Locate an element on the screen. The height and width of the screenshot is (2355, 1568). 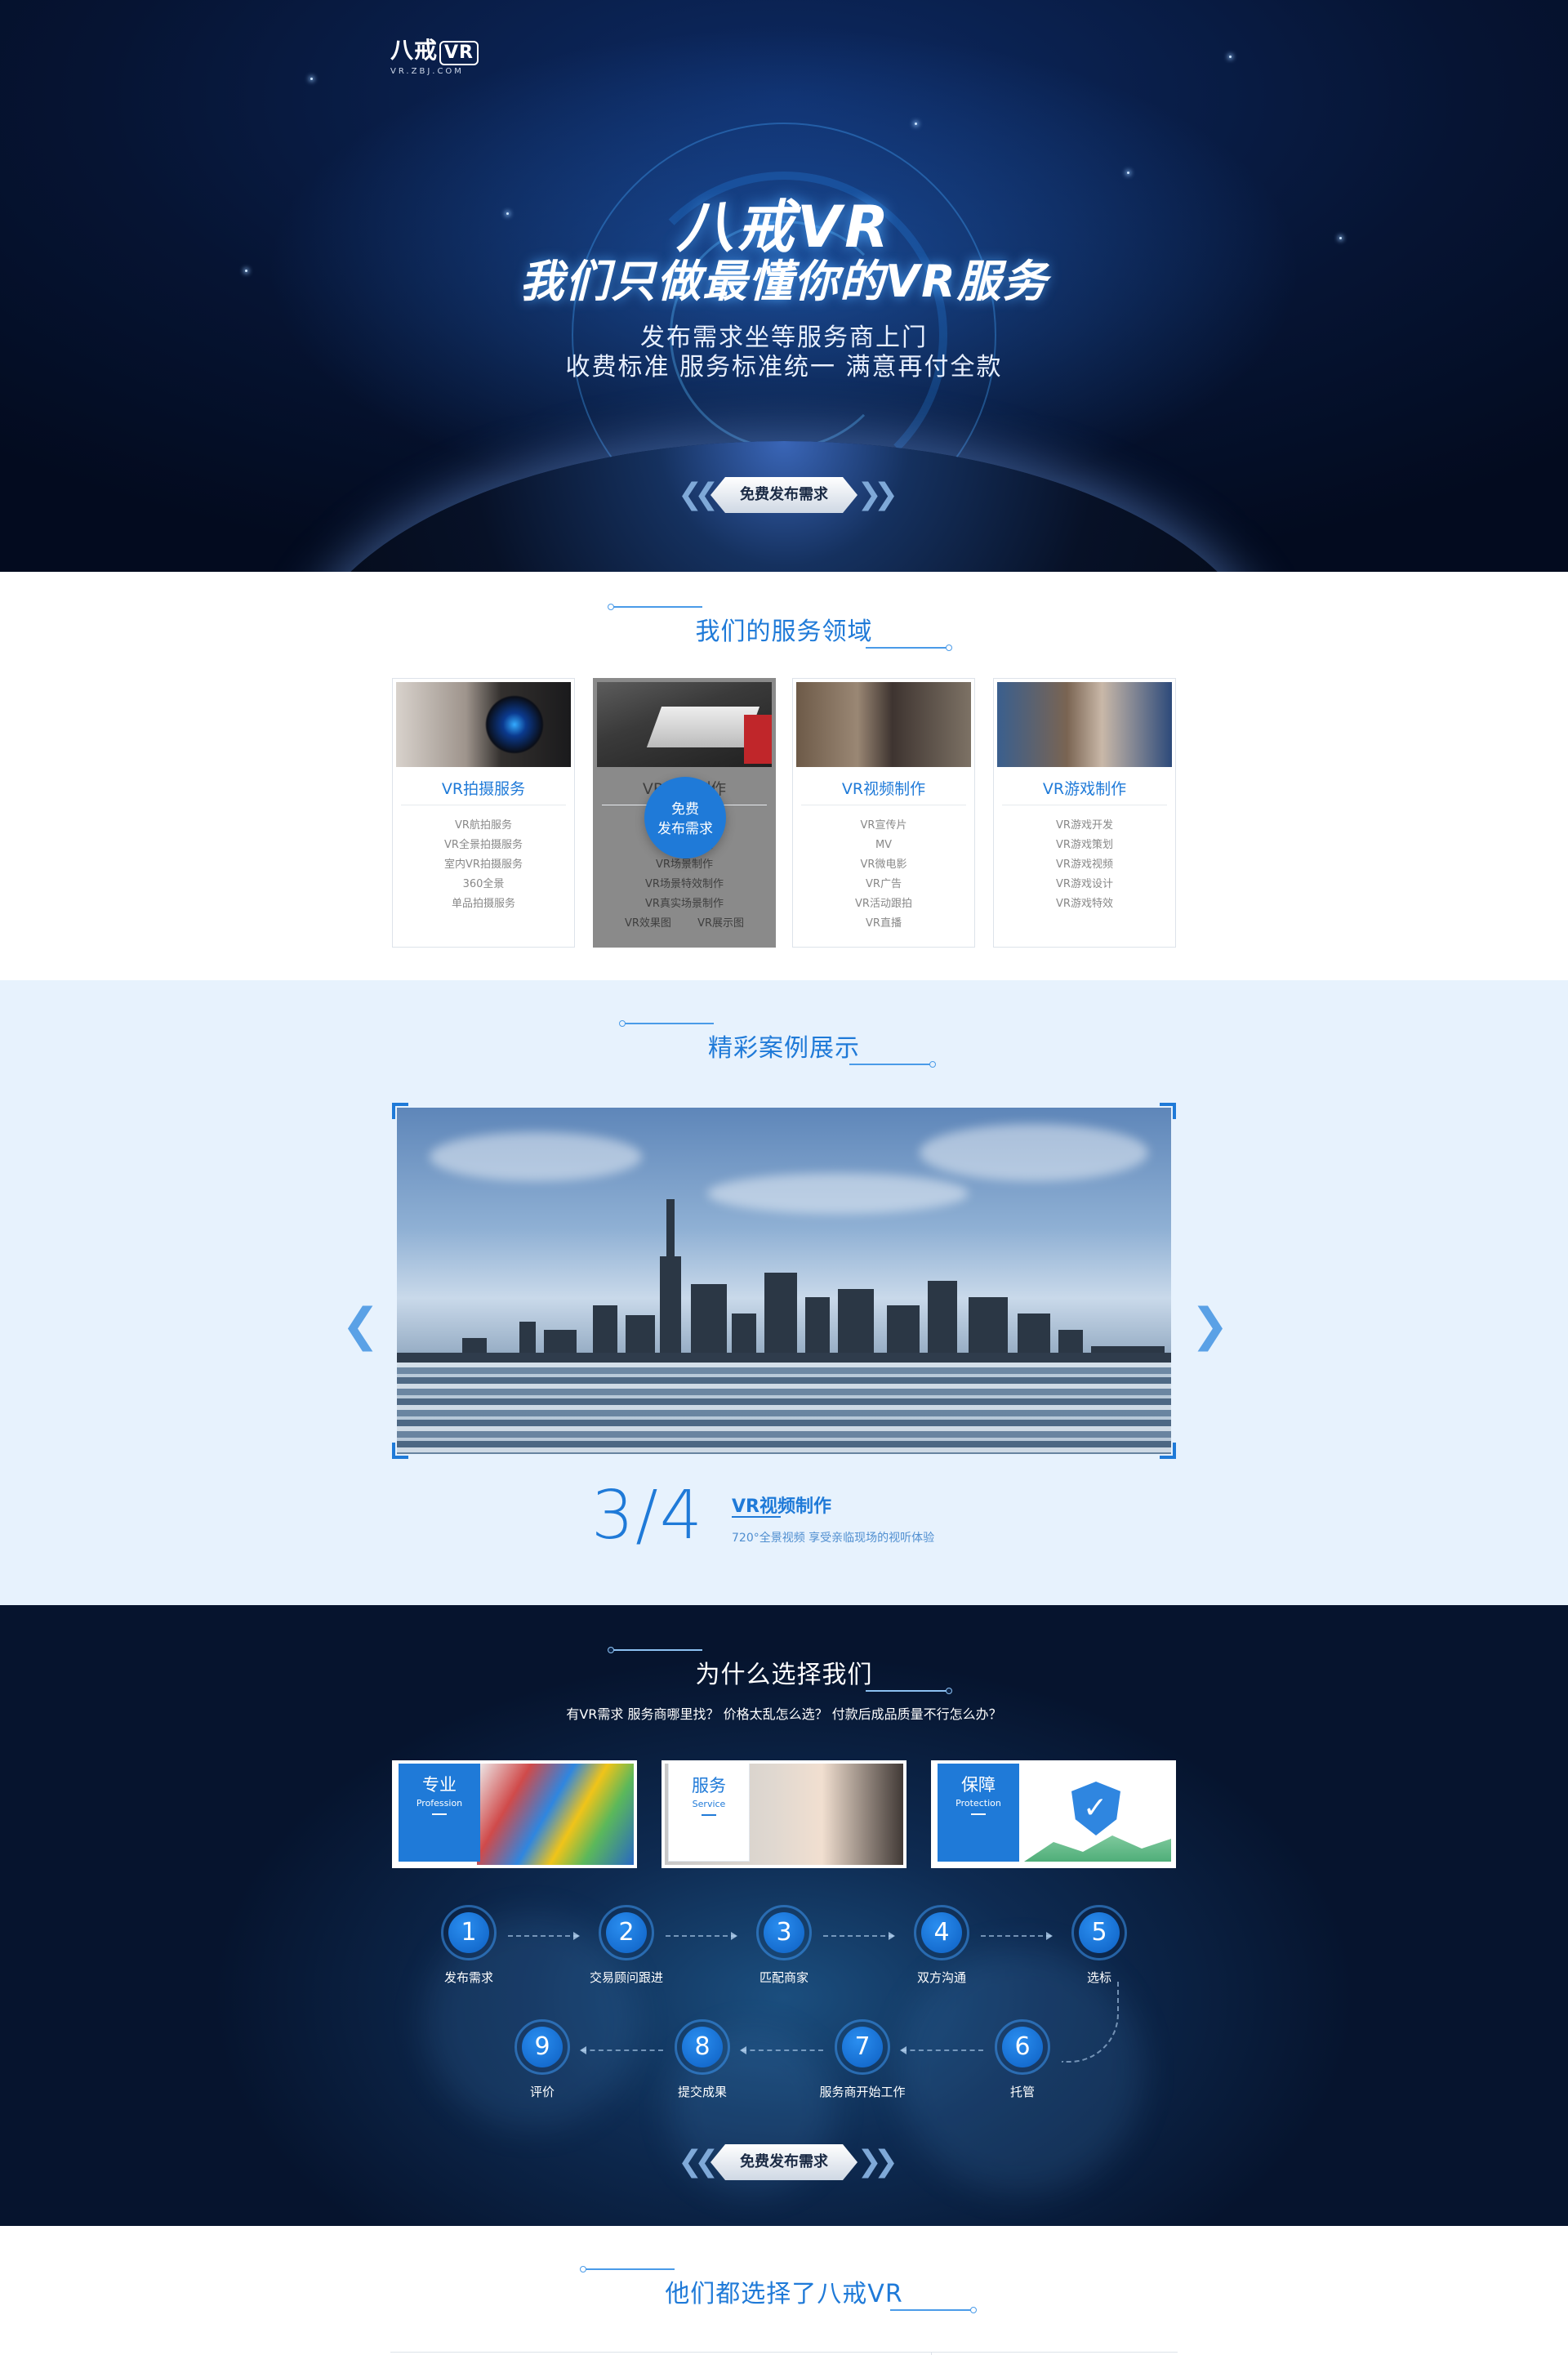
logo-text: 八戒 is located at coordinates (414, 50).